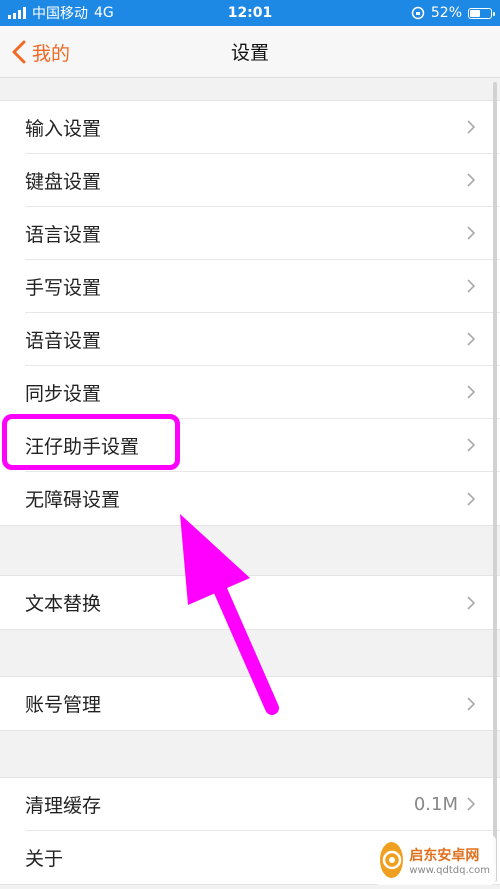 The width and height of the screenshot is (500, 889). What do you see at coordinates (73, 500) in the screenshot?
I see `row-label: 无障碍设置` at bounding box center [73, 500].